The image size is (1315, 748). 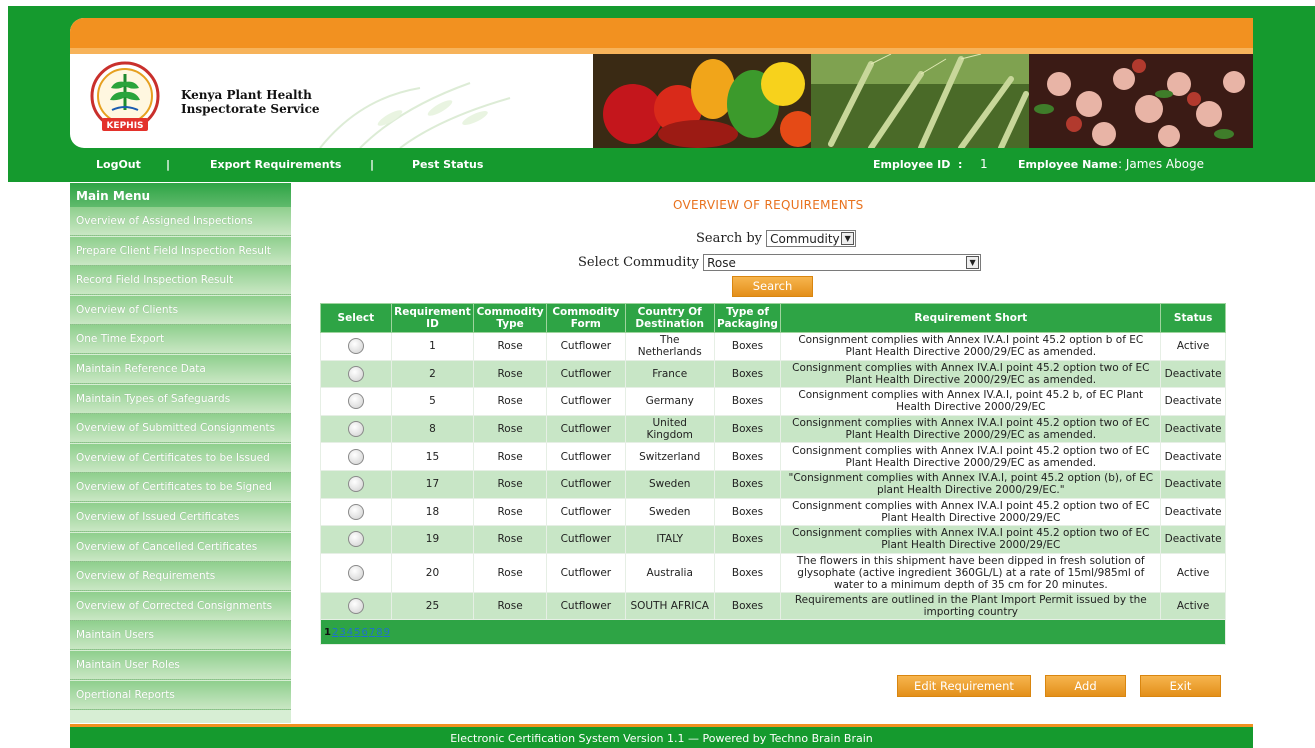 What do you see at coordinates (971, 318) in the screenshot?
I see `column-header: Requirement Short` at bounding box center [971, 318].